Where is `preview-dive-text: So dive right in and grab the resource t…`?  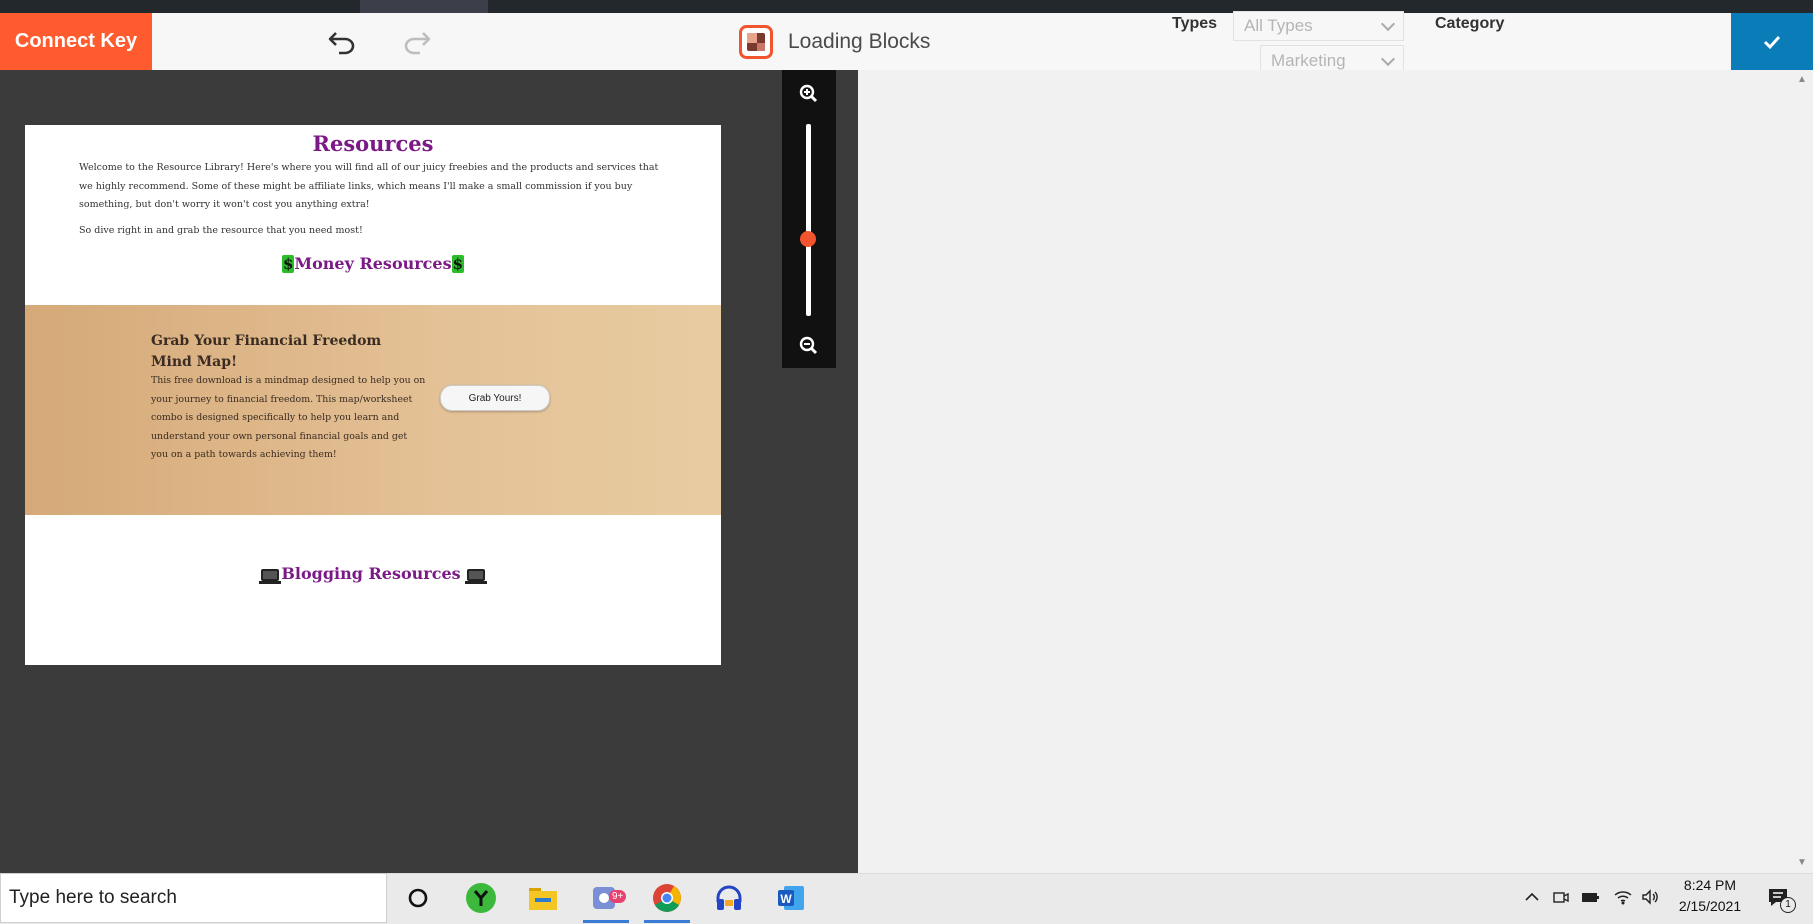
preview-dive-text: So dive right in and grab the resource t… is located at coordinates (221, 230).